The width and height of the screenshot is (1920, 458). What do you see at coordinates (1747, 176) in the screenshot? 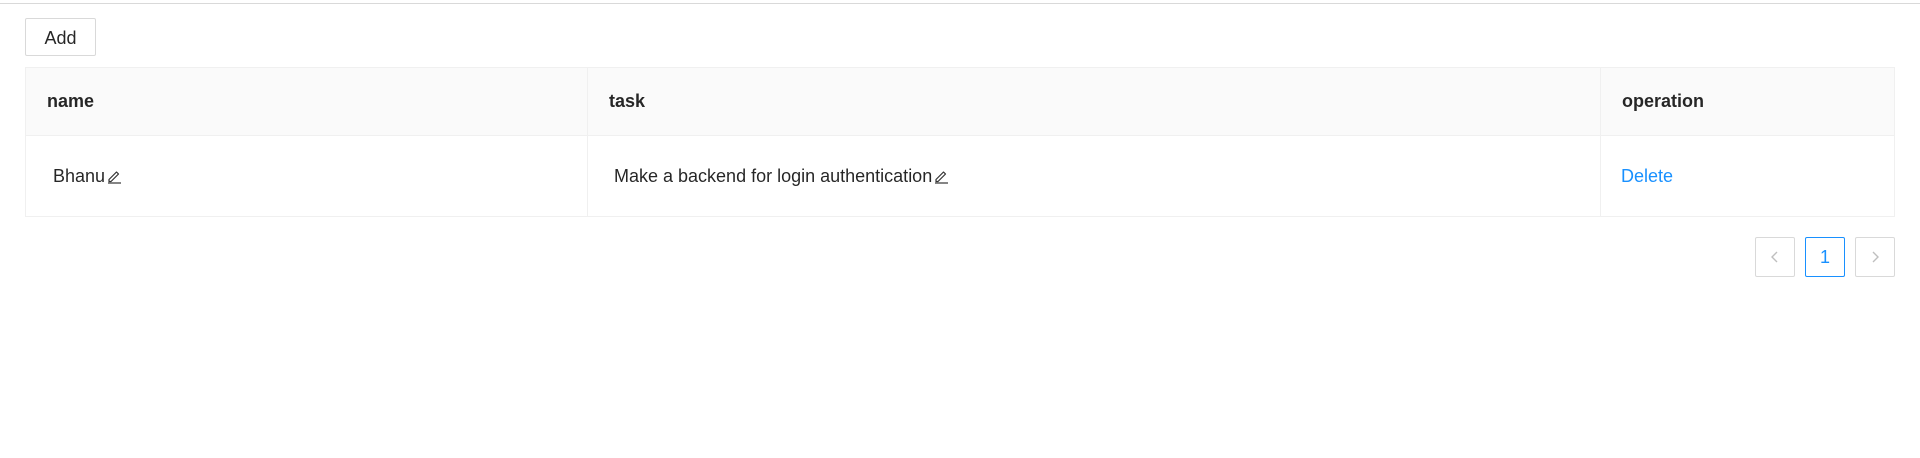
I see `operation-cell: Delete` at bounding box center [1747, 176].